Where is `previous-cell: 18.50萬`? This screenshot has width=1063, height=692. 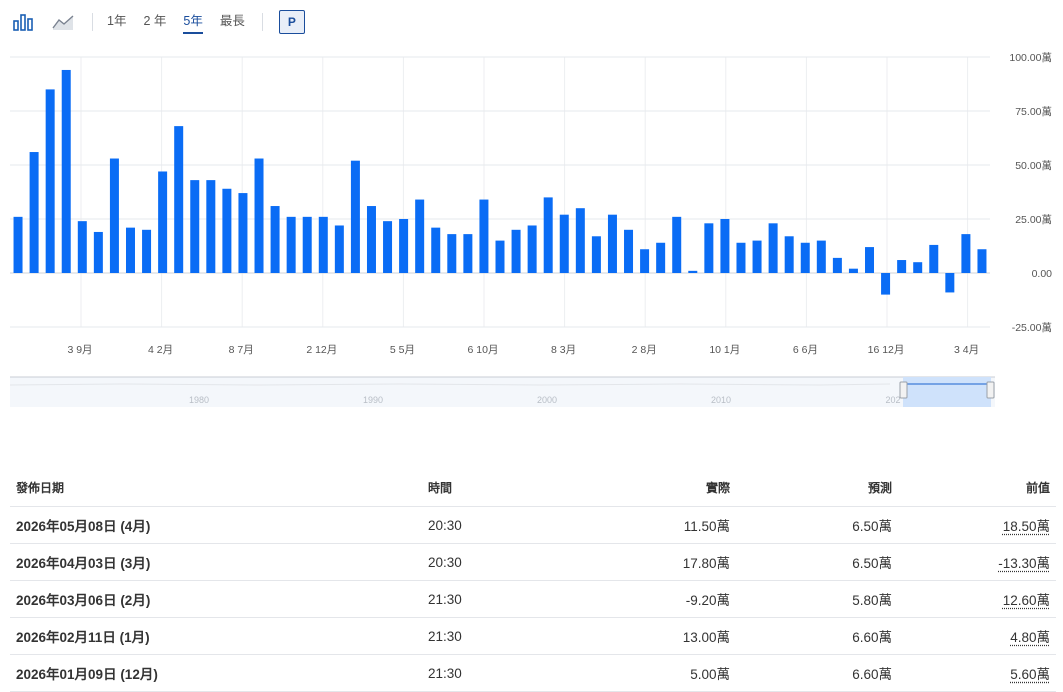
previous-cell: 18.50萬 is located at coordinates (977, 525).